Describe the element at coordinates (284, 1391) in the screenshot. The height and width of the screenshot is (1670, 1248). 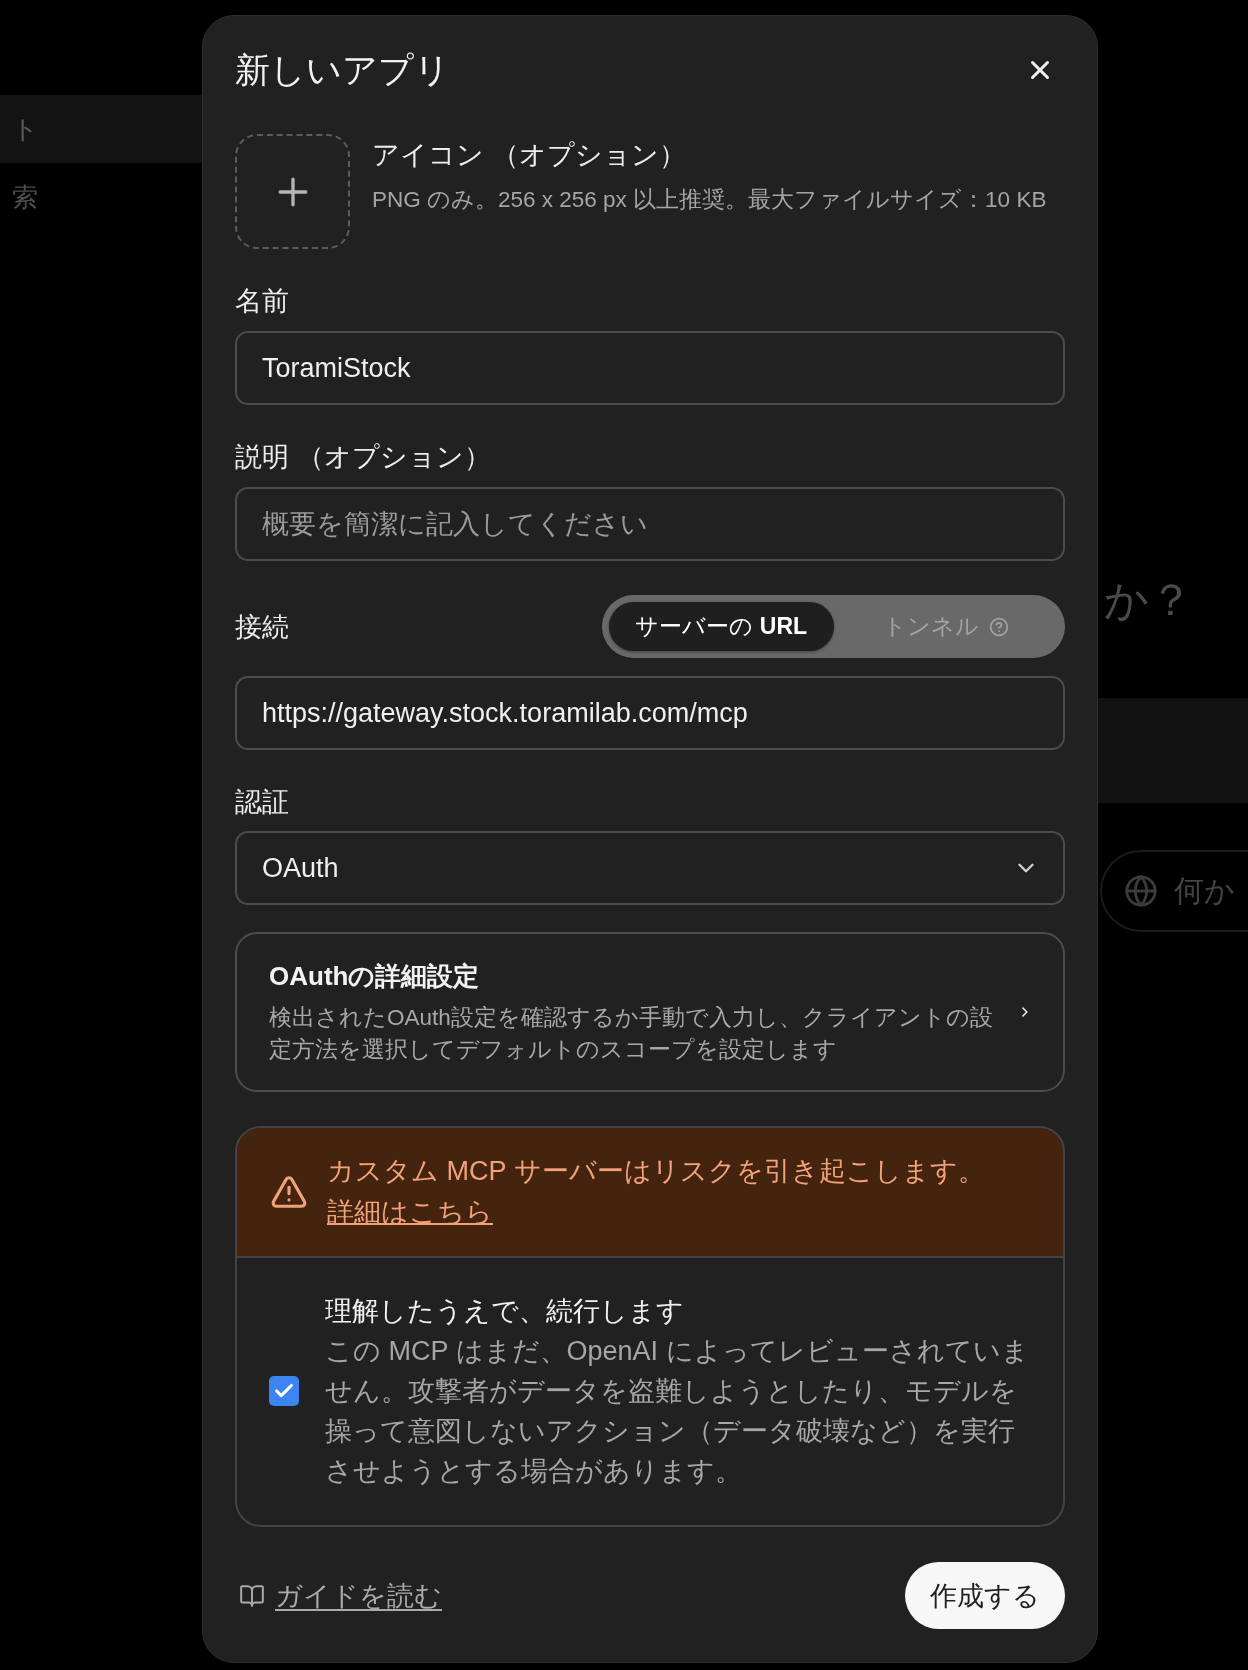
I see `acknowledge-checkbox` at that location.